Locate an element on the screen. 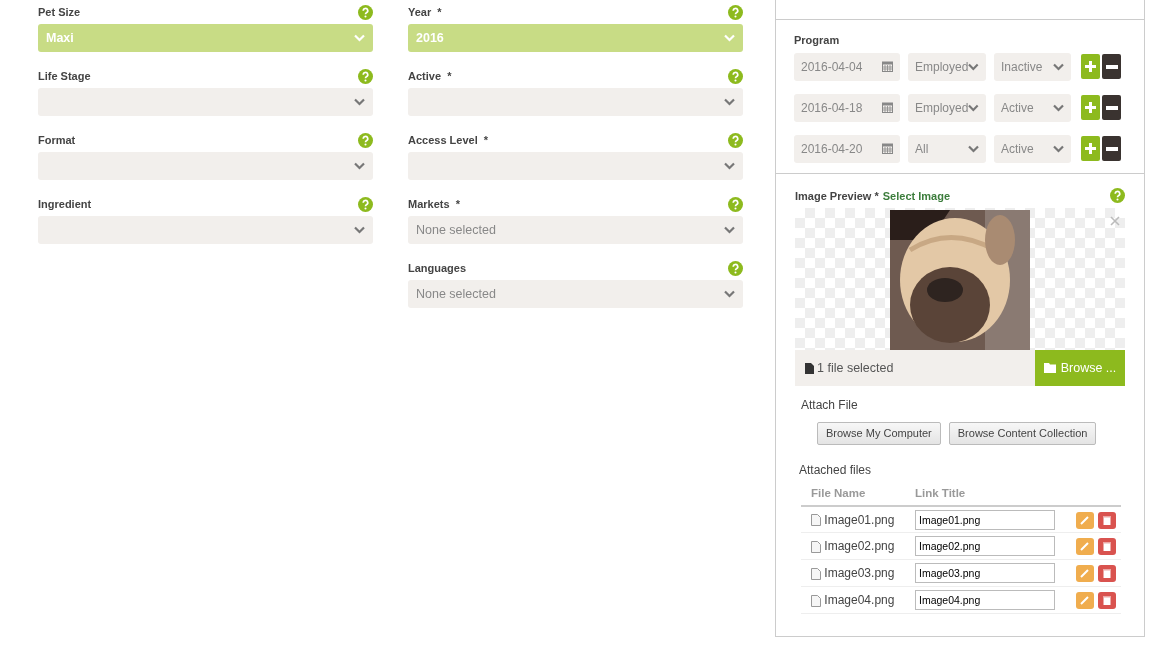 The image size is (1170, 660). date-field: 2016-04-18 is located at coordinates (847, 107).